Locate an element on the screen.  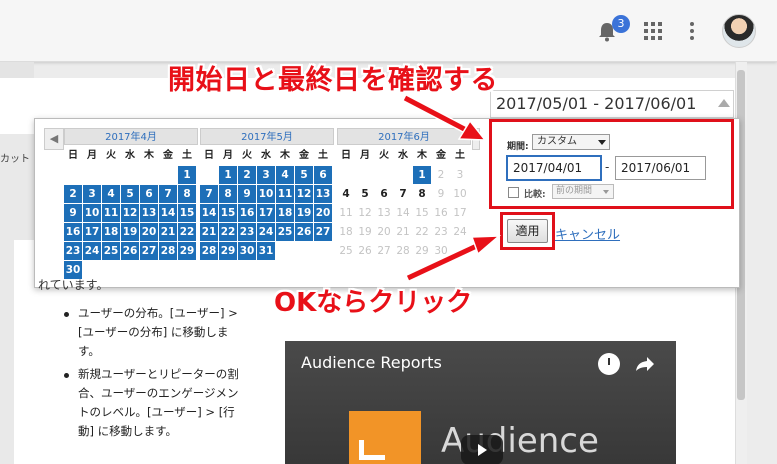
apply-button: 適用 is located at coordinates (527, 231).